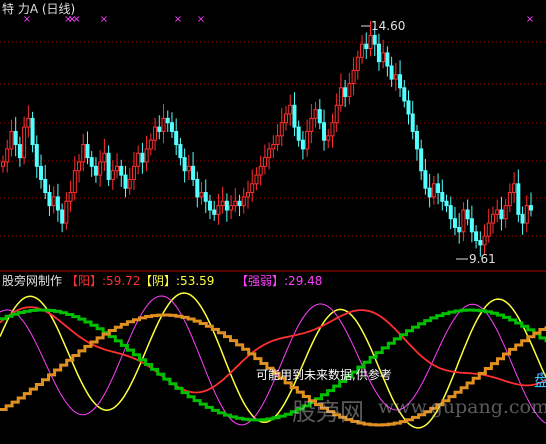 This screenshot has width=546, height=444. I want to click on yang-name: 【阳】, so click(84, 281).